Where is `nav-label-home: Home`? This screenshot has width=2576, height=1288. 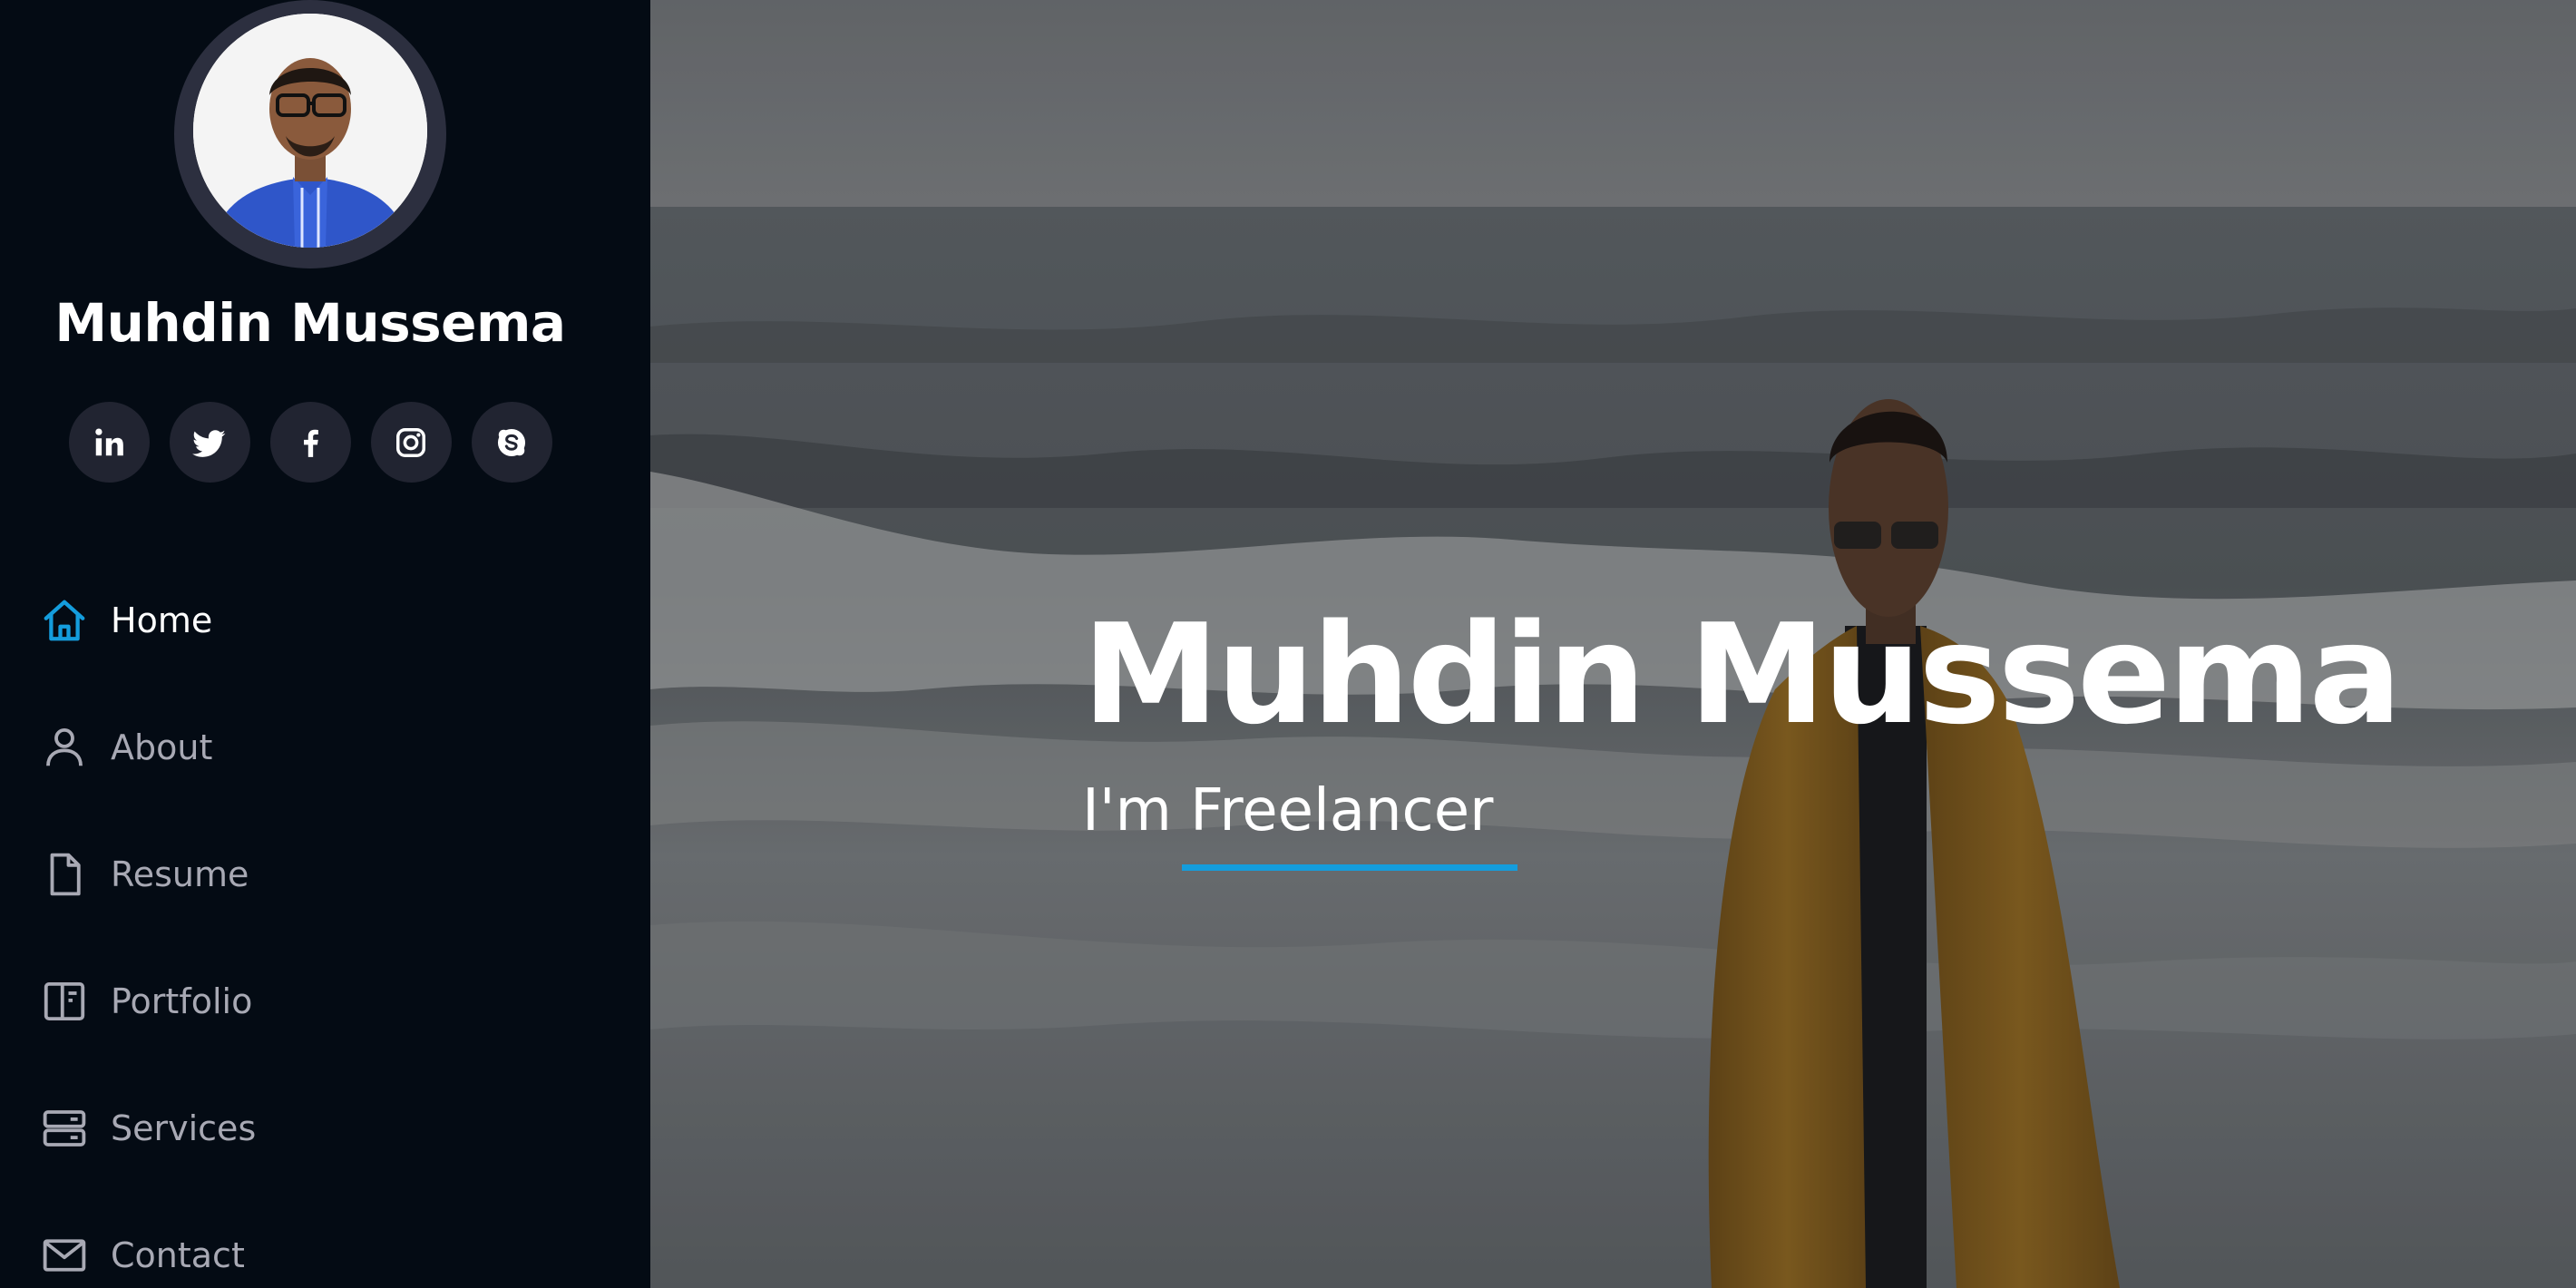
nav-label-home: Home is located at coordinates (162, 620).